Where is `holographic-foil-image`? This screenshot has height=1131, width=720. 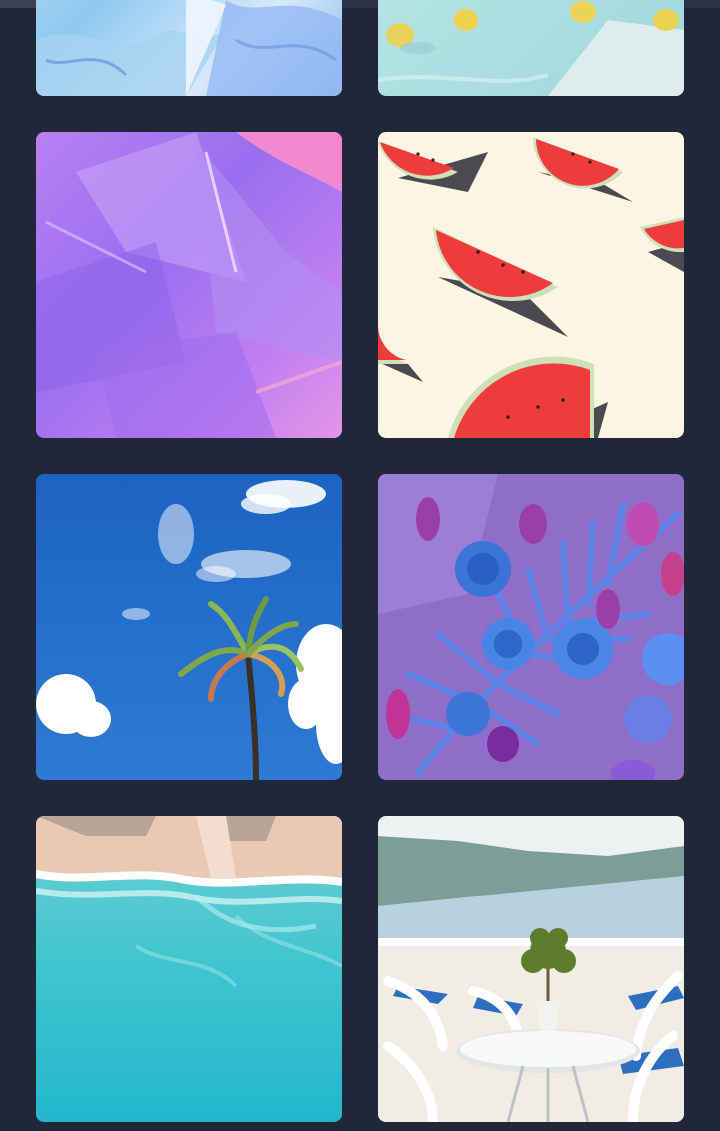 holographic-foil-image is located at coordinates (189, 48).